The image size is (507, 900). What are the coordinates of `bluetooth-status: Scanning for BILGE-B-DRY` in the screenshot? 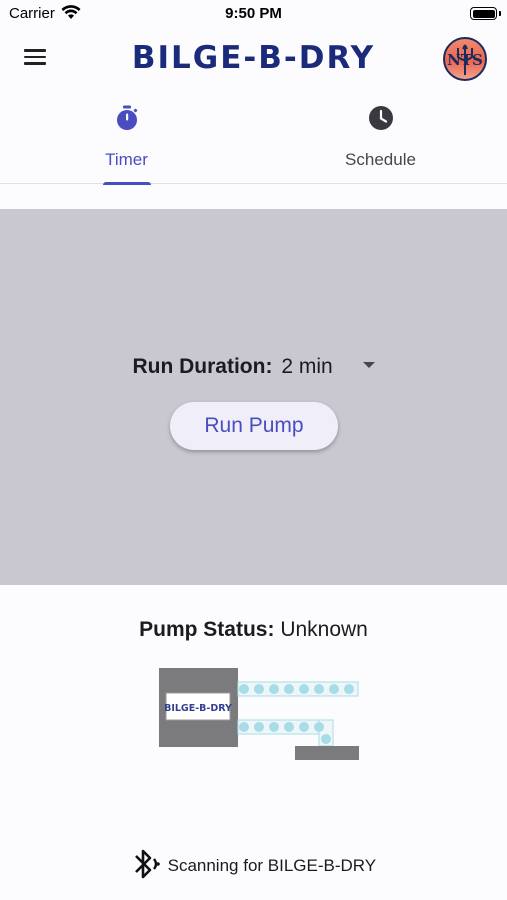 It's located at (253, 866).